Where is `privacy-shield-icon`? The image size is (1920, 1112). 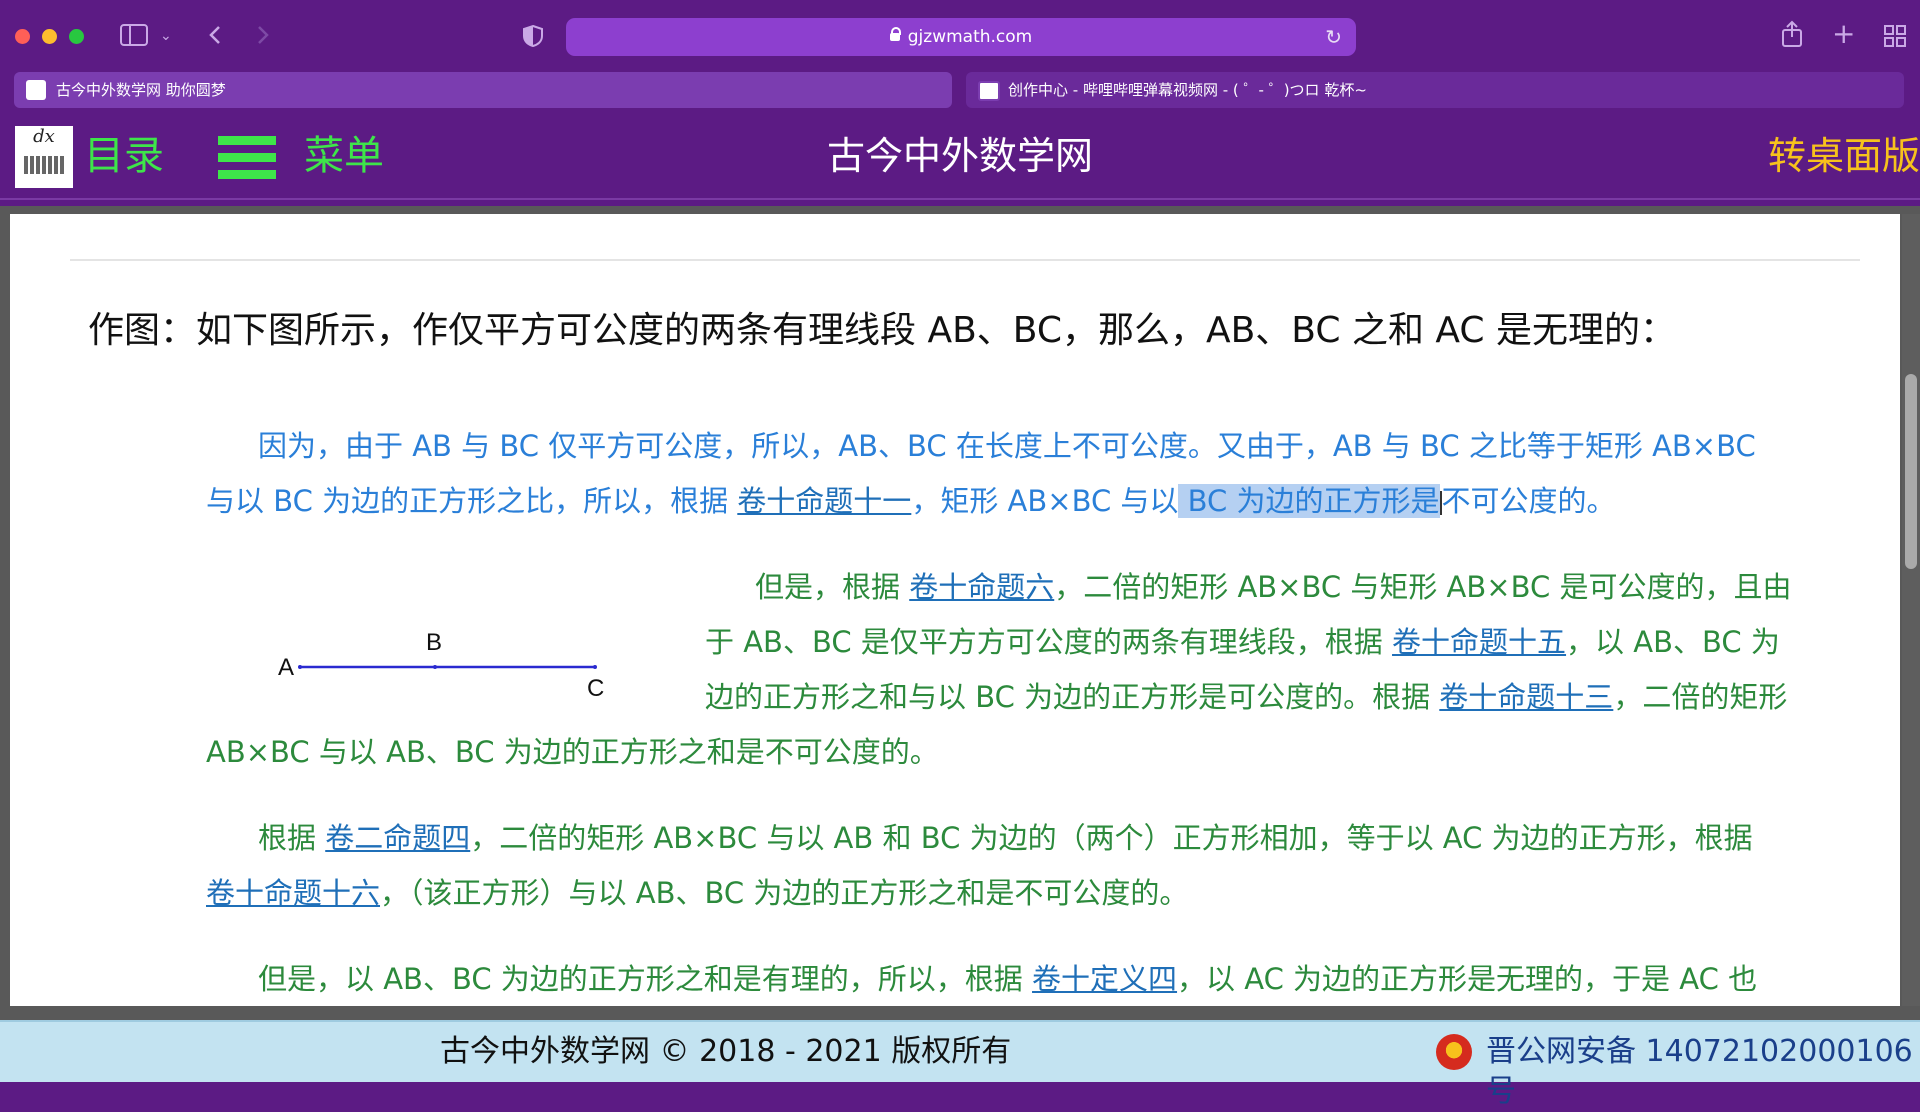
privacy-shield-icon is located at coordinates (533, 36).